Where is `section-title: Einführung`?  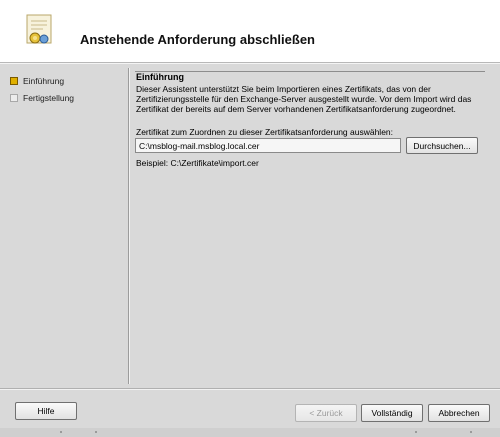
section-title: Einführung is located at coordinates (160, 77).